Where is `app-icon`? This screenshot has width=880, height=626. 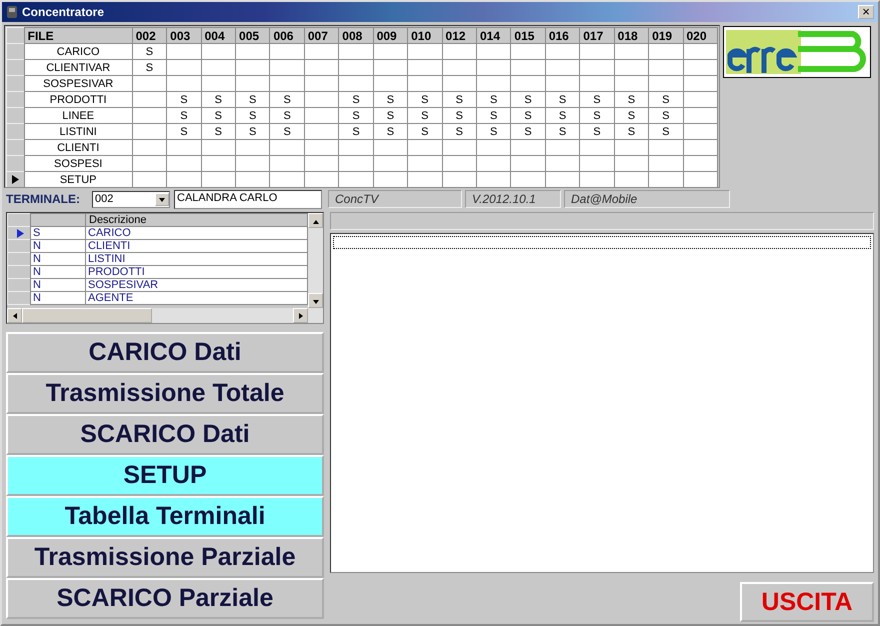
app-icon is located at coordinates (12, 12).